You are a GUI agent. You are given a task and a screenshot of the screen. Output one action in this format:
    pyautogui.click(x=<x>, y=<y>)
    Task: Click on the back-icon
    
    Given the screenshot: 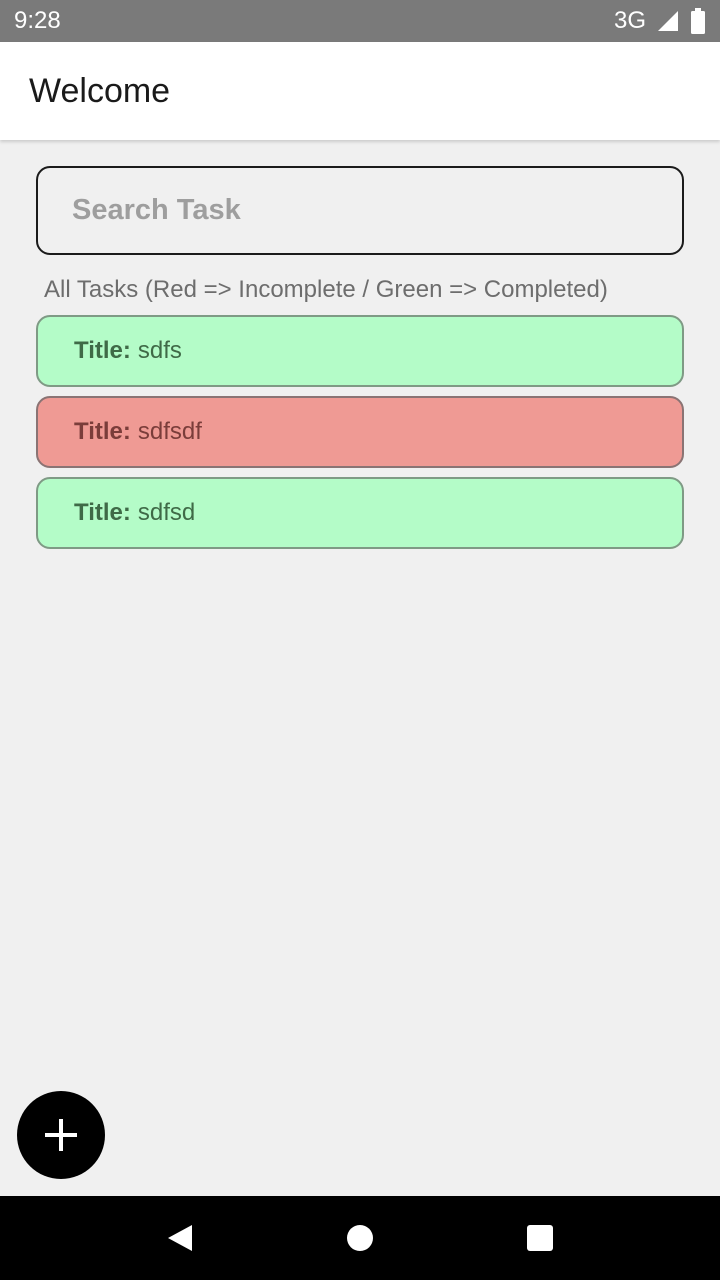 What is the action you would take?
    pyautogui.click(x=180, y=1238)
    